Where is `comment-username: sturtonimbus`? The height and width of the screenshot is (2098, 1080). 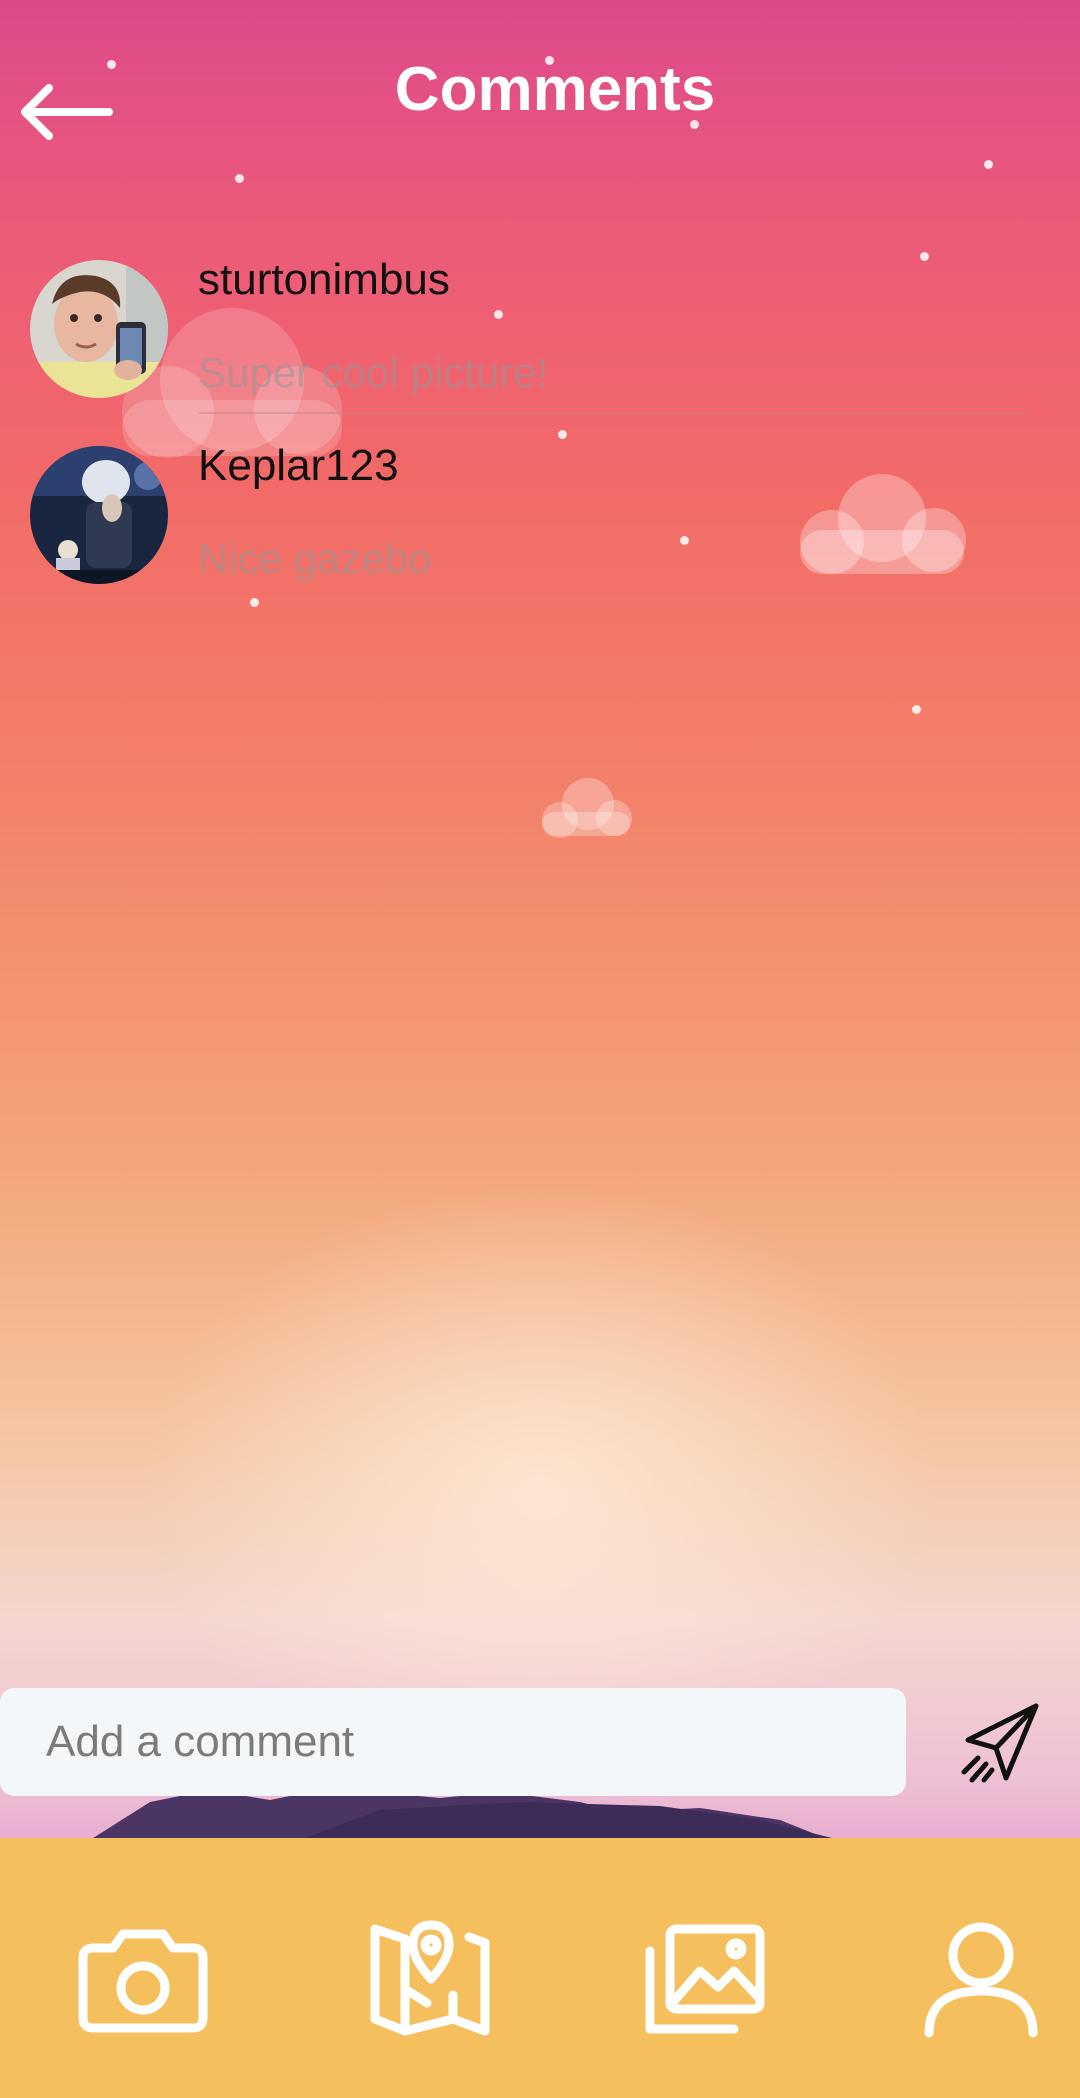
comment-username: sturtonimbus is located at coordinates (324, 280).